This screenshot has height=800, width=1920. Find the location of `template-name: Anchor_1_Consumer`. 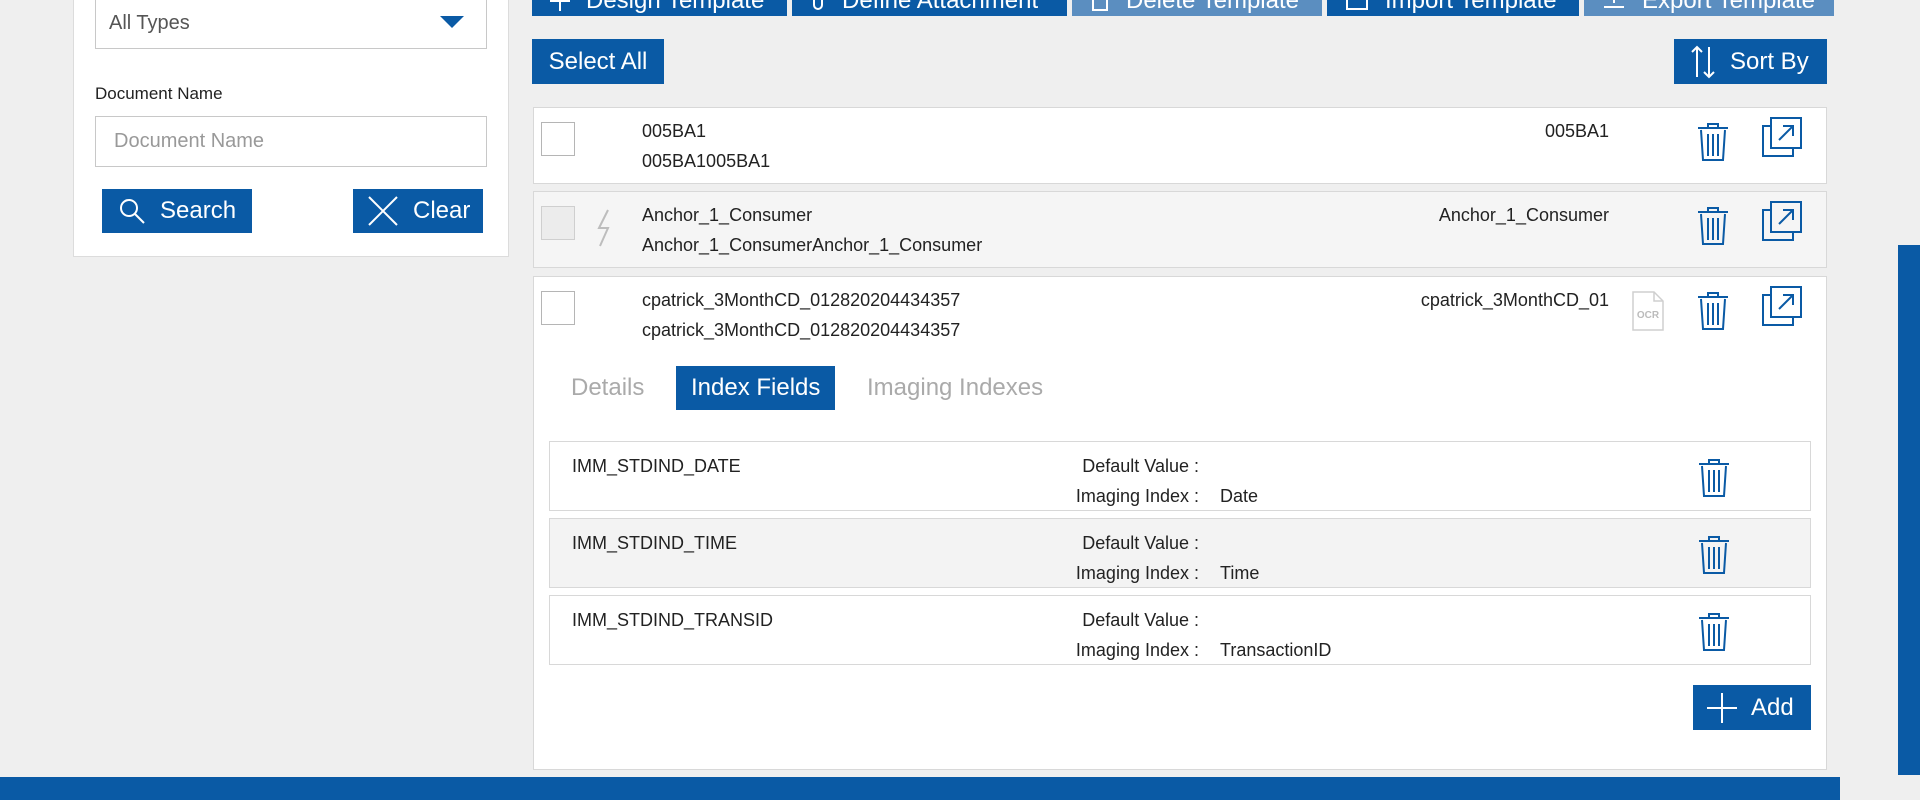

template-name: Anchor_1_Consumer is located at coordinates (727, 215).